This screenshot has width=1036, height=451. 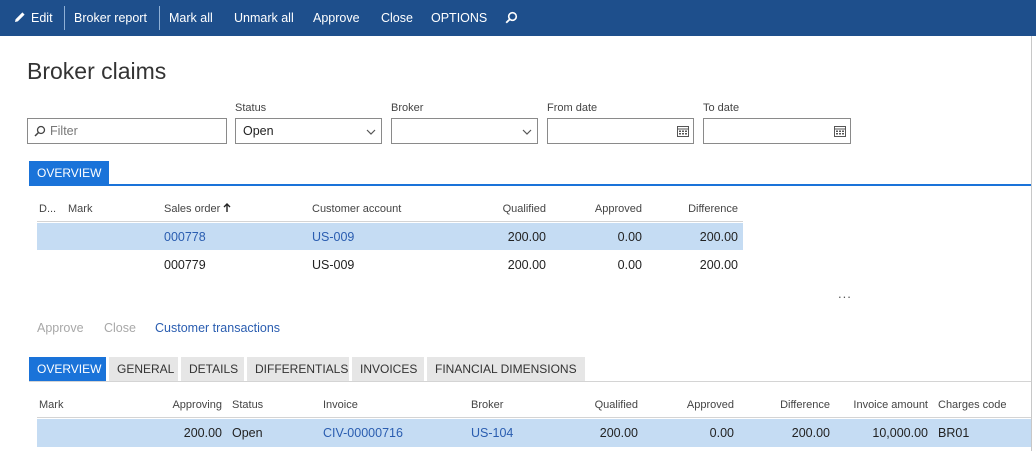 I want to click on customer-account-cell: US-009, so click(x=333, y=265).